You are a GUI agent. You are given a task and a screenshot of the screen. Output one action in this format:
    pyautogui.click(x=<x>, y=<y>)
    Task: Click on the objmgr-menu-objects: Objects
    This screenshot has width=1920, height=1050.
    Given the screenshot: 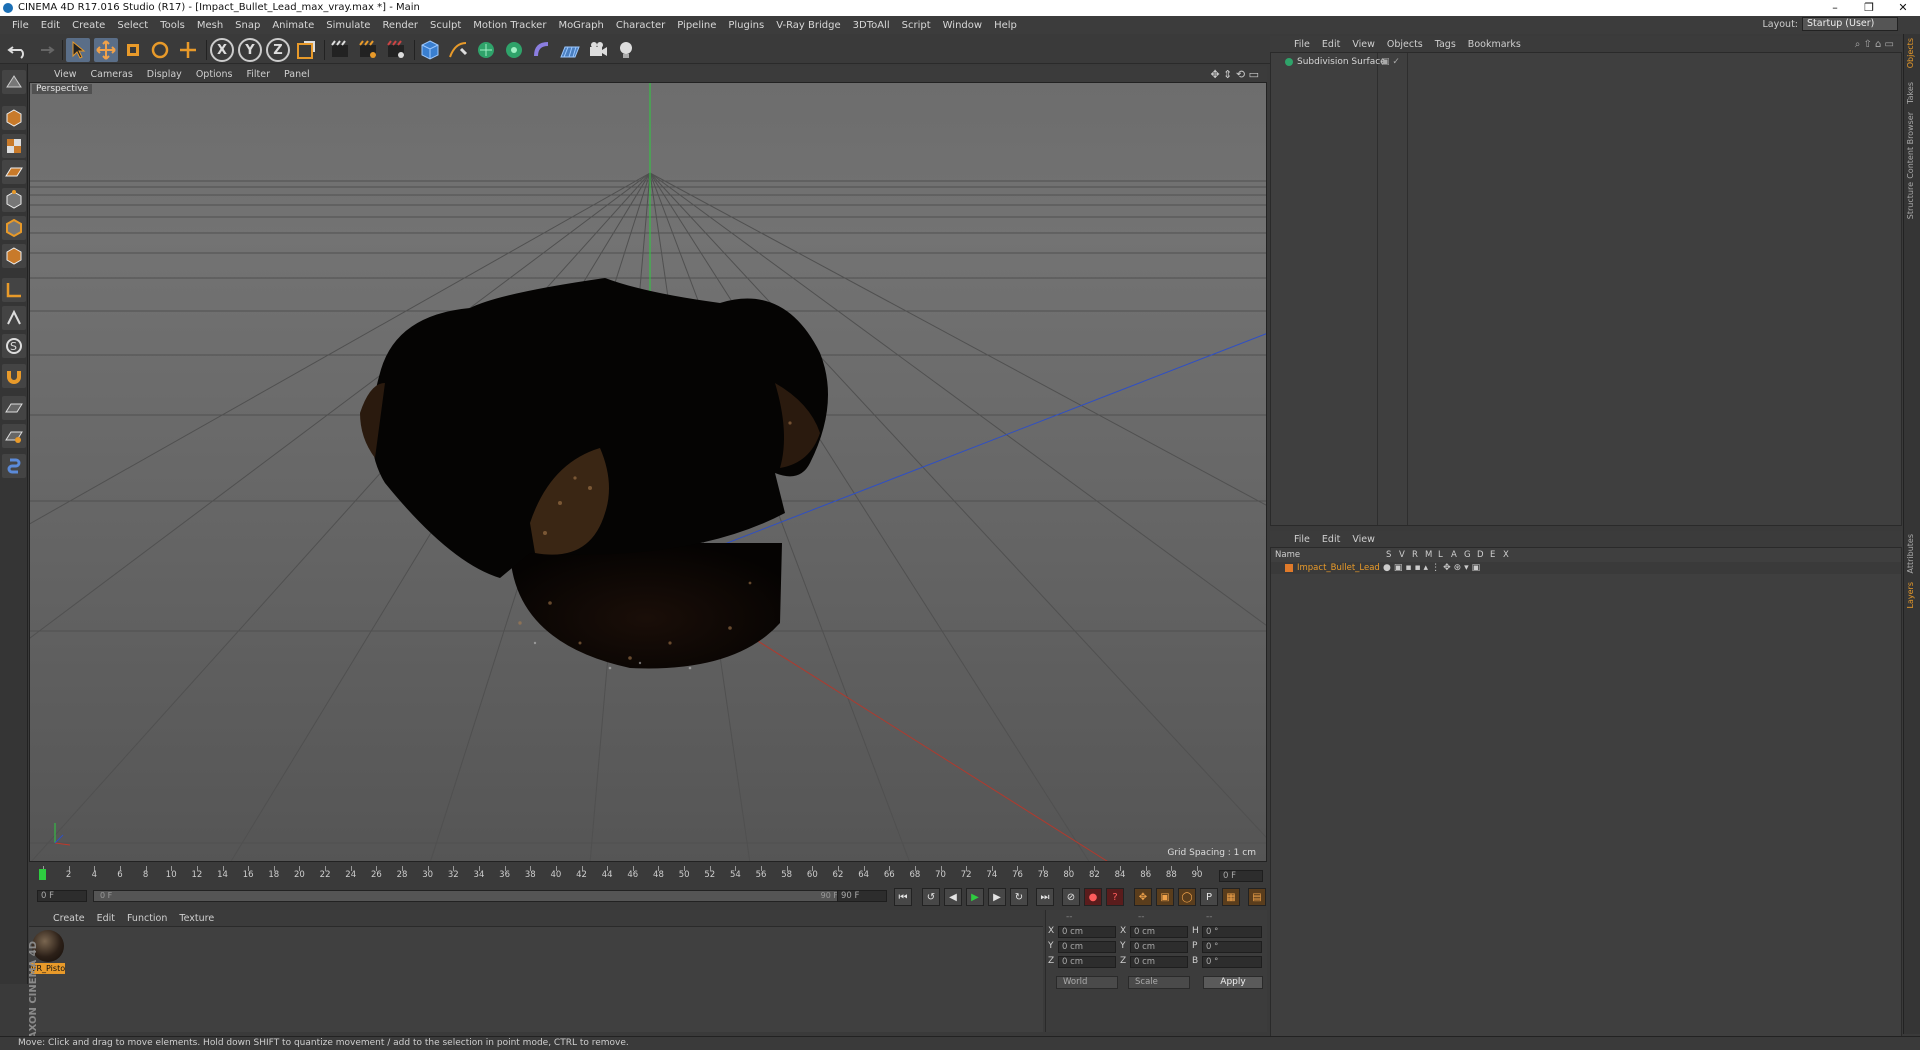 What is the action you would take?
    pyautogui.click(x=1405, y=44)
    